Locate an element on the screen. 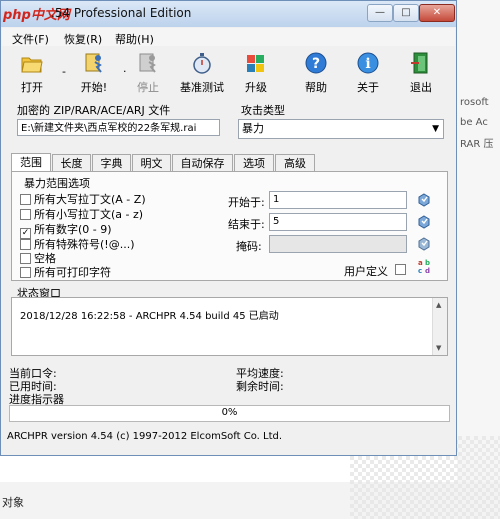 The height and width of the screenshot is (519, 500). option-uppercase: 所有大写拉丁文(A - Z) is located at coordinates (83, 198).